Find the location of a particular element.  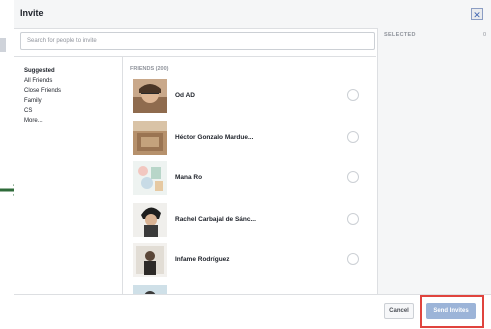

friend-name: Od AD is located at coordinates (185, 95).